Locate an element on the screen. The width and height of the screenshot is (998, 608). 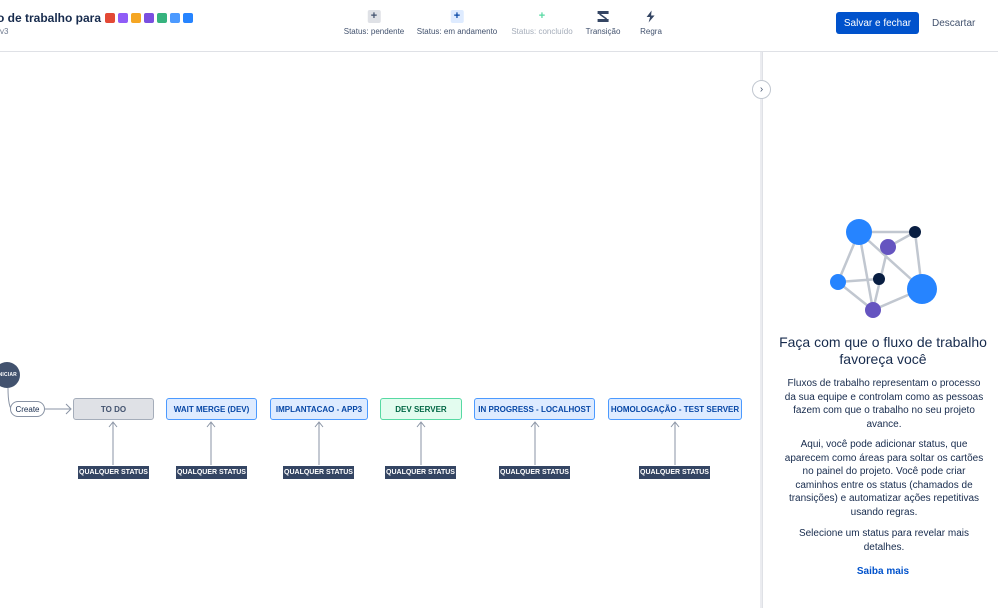
status-implantacao-app3: IMPLANTACAO - APP3 is located at coordinates (319, 409).